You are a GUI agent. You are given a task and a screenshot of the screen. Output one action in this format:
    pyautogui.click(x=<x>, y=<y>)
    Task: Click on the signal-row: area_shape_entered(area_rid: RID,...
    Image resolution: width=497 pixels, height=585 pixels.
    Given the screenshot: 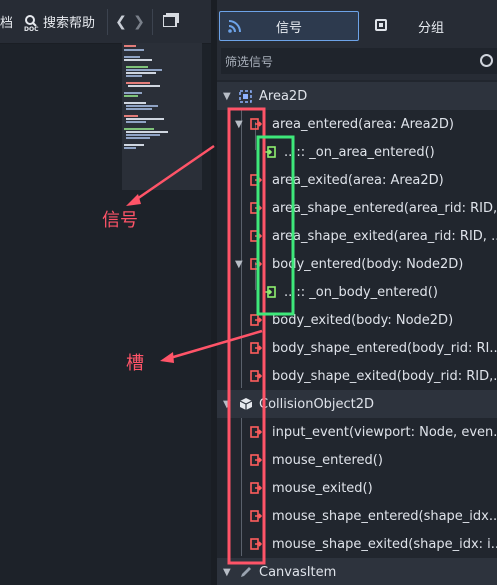 What is the action you would take?
    pyautogui.click(x=357, y=208)
    